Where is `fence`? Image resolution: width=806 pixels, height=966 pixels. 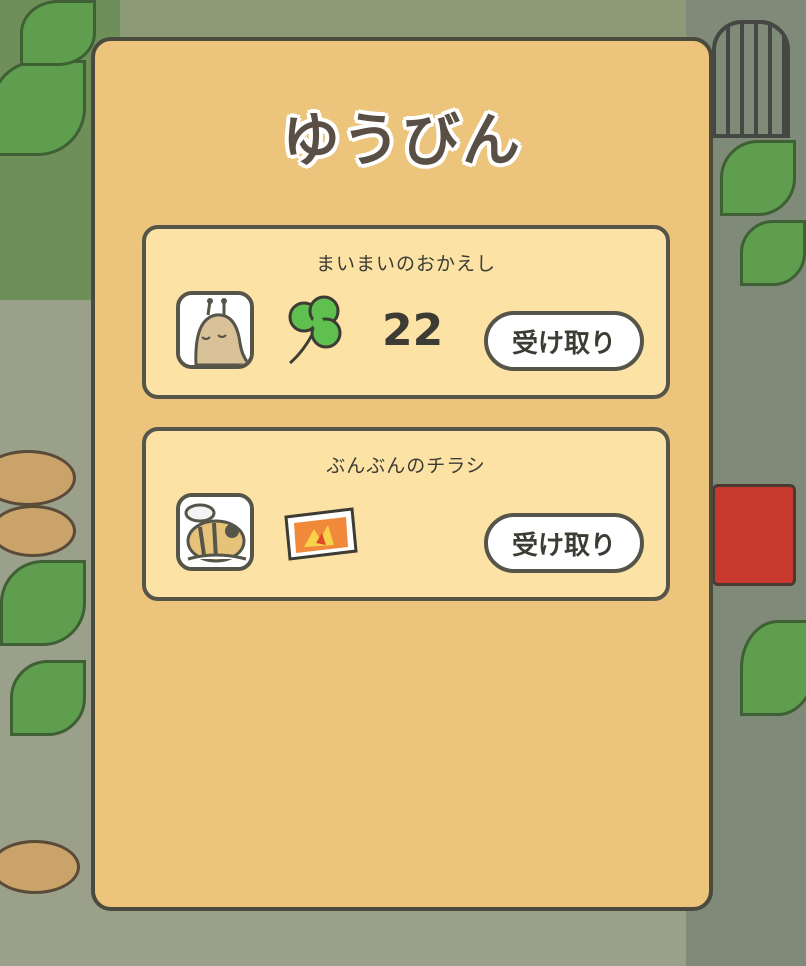
fence is located at coordinates (751, 79).